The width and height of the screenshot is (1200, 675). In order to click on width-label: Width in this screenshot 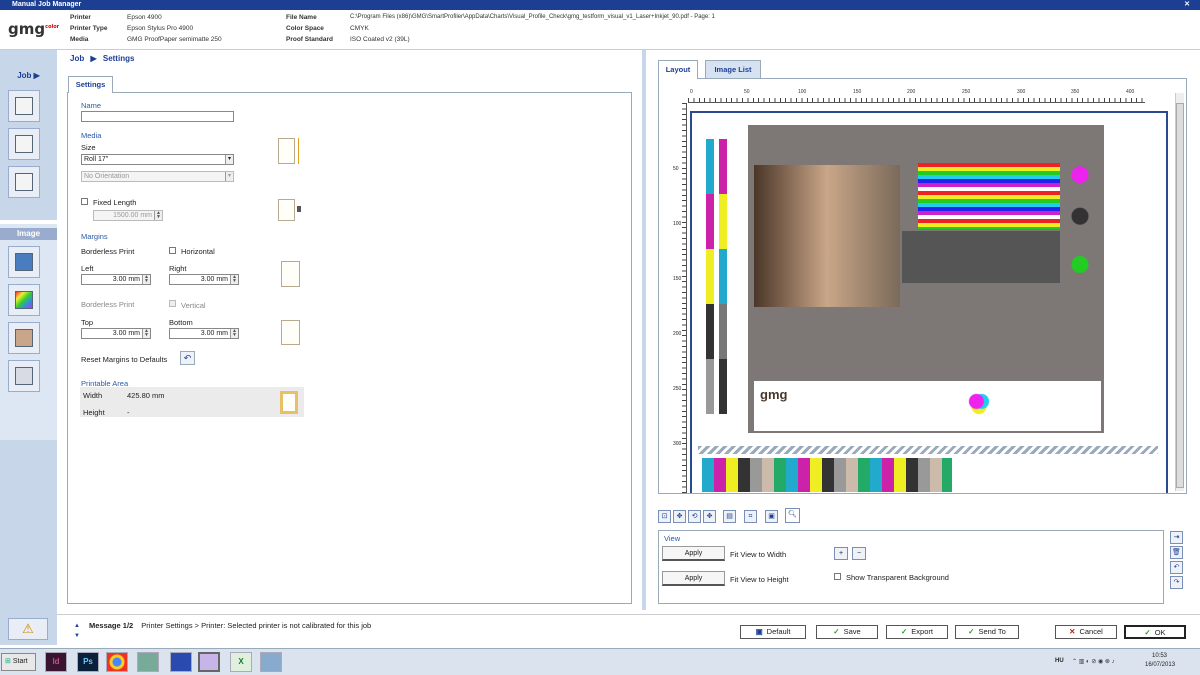, I will do `click(93, 395)`.